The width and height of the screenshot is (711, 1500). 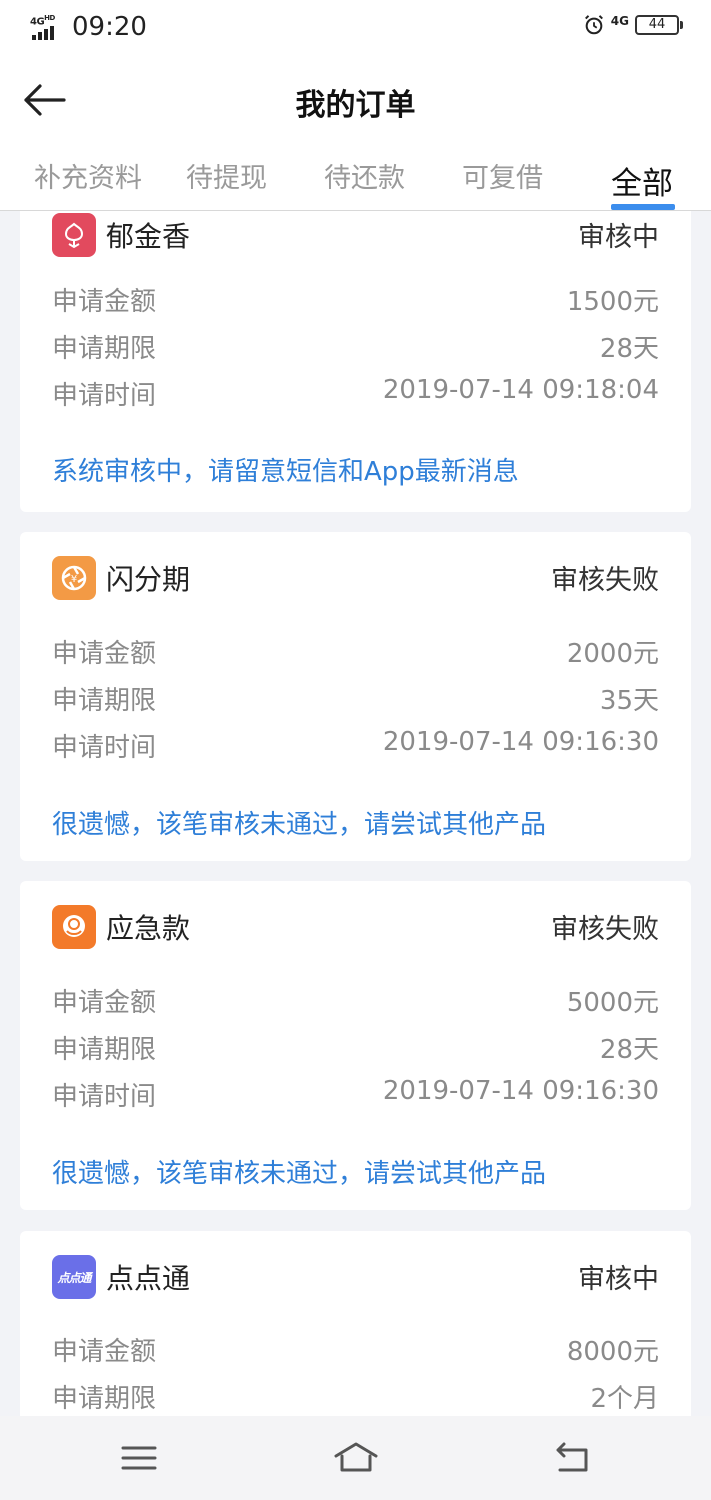 What do you see at coordinates (593, 25) in the screenshot?
I see `alarm-icon` at bounding box center [593, 25].